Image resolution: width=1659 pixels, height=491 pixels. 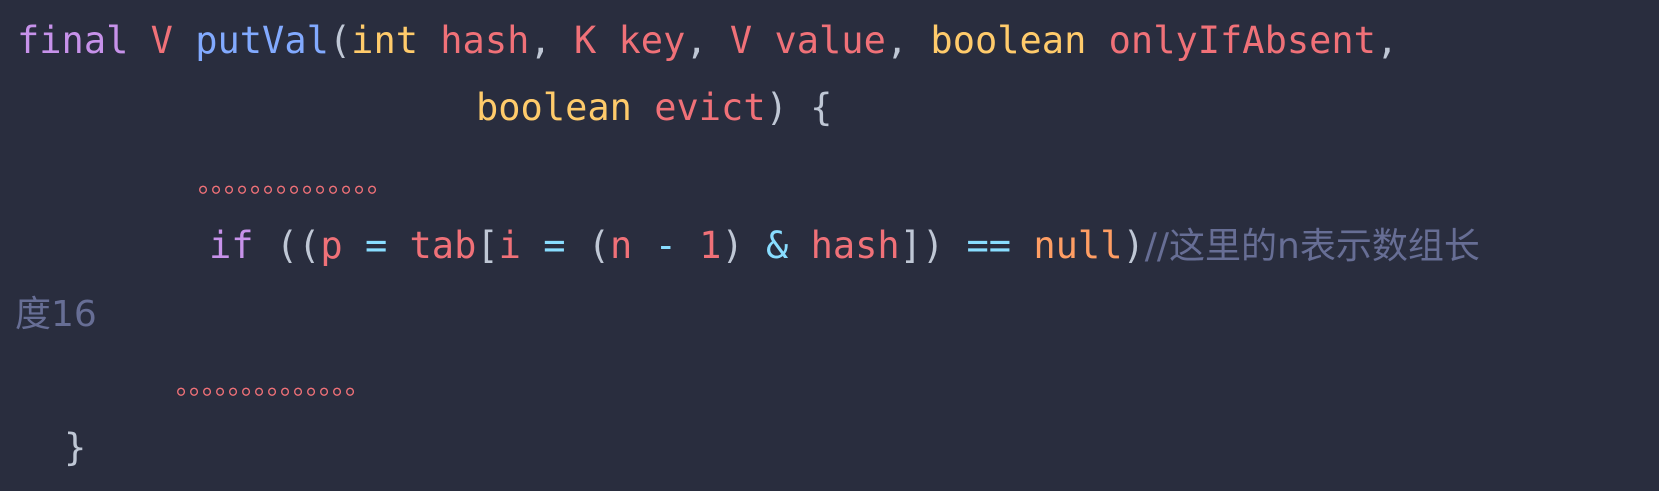 I want to click on code-line-5: 度16, so click(x=56, y=314).